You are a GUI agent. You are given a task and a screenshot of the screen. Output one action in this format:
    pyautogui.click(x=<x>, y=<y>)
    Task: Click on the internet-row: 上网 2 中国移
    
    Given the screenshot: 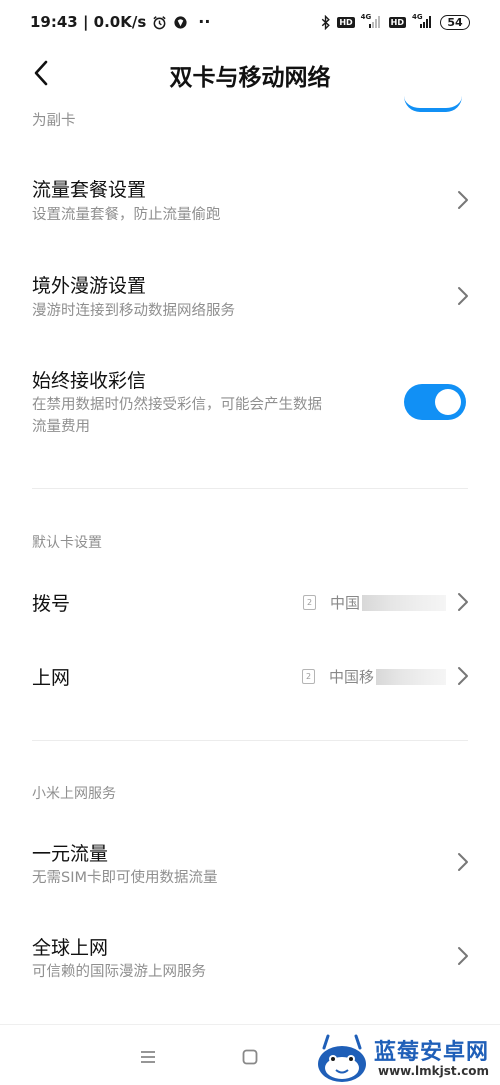 What is the action you would take?
    pyautogui.click(x=250, y=677)
    